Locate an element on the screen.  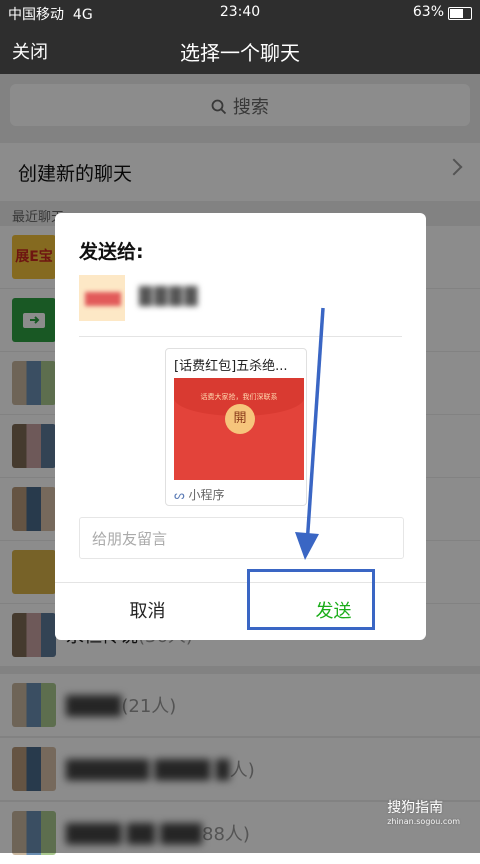
watermark: 搜狗指南 zhinan.sogou.com is located at coordinates (423, 811).